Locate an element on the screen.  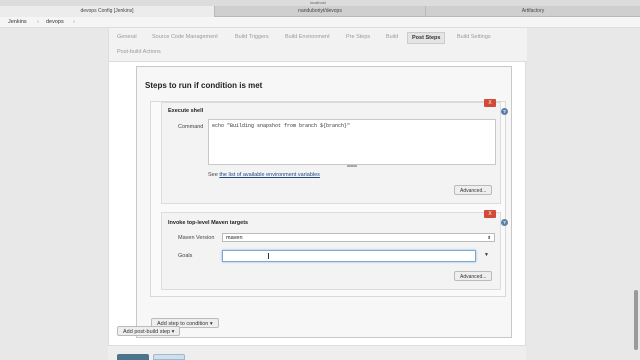
window-title: localhost is located at coordinates (318, 2).